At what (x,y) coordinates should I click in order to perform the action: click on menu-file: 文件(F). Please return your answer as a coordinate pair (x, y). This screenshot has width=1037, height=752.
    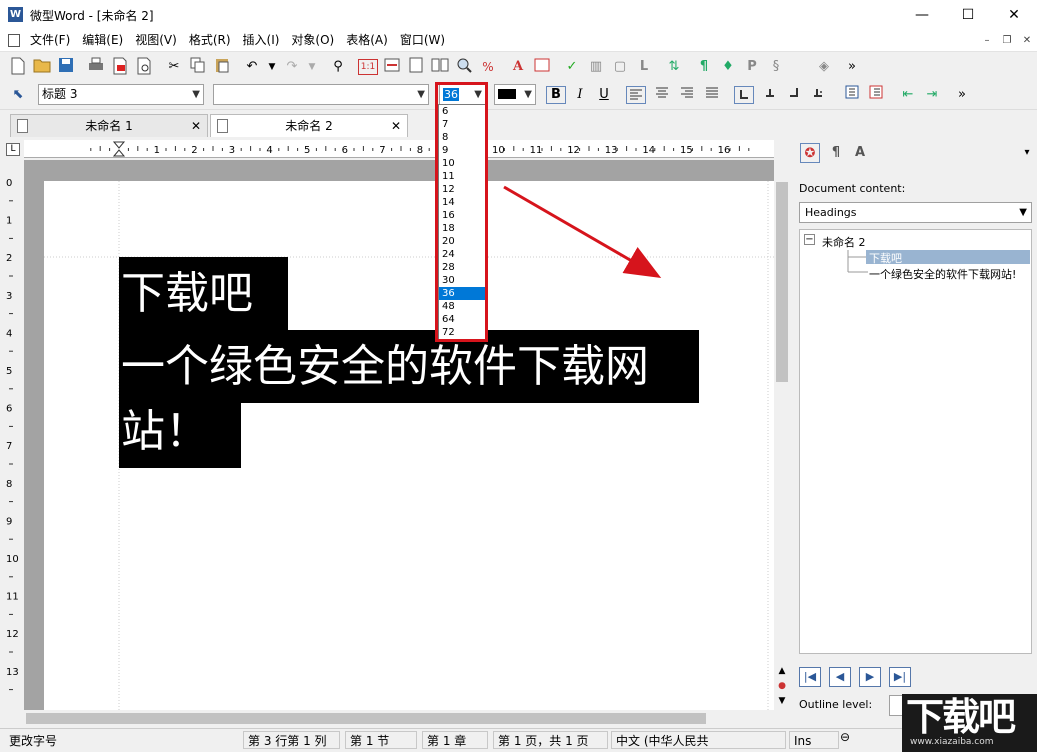
    Looking at the image, I should click on (50, 41).